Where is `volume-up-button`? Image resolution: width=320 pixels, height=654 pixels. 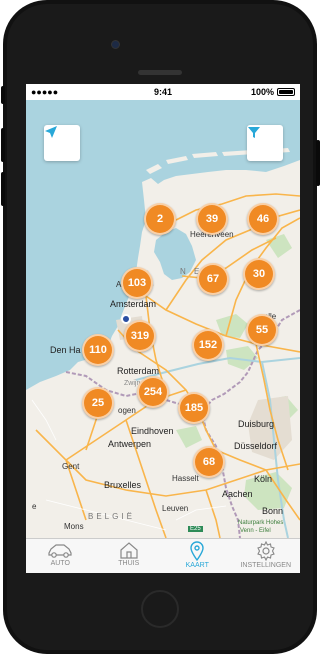
volume-up-button is located at coordinates (3, 145).